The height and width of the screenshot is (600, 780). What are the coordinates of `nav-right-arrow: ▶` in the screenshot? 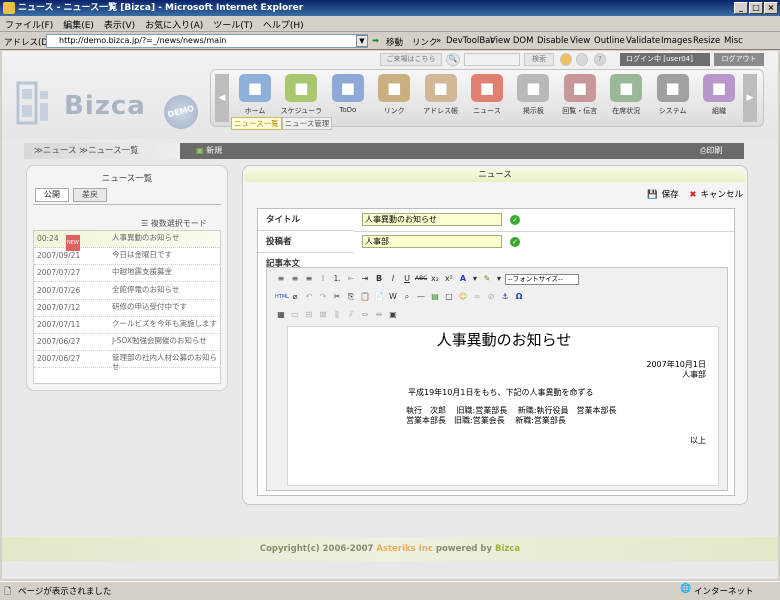 It's located at (750, 98).